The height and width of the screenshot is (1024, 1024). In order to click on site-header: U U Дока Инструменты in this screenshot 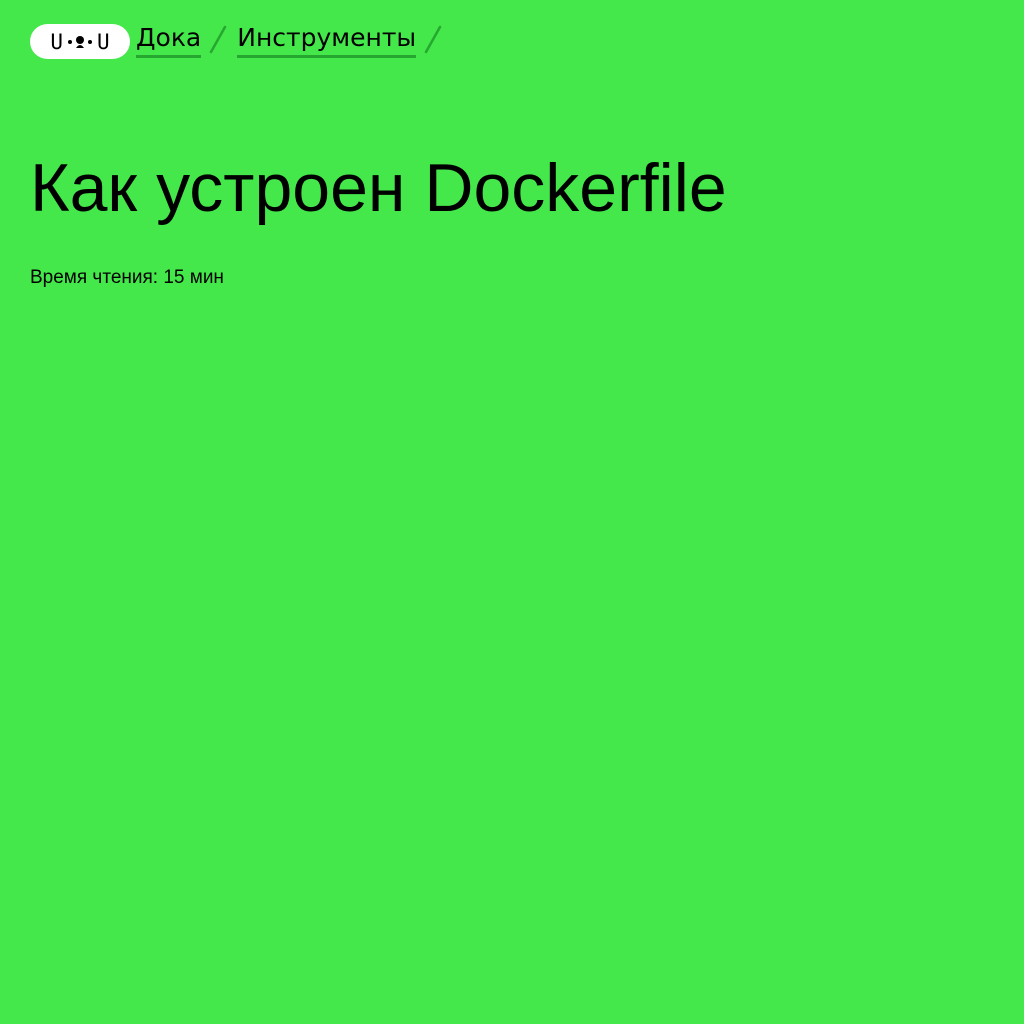, I will do `click(238, 42)`.